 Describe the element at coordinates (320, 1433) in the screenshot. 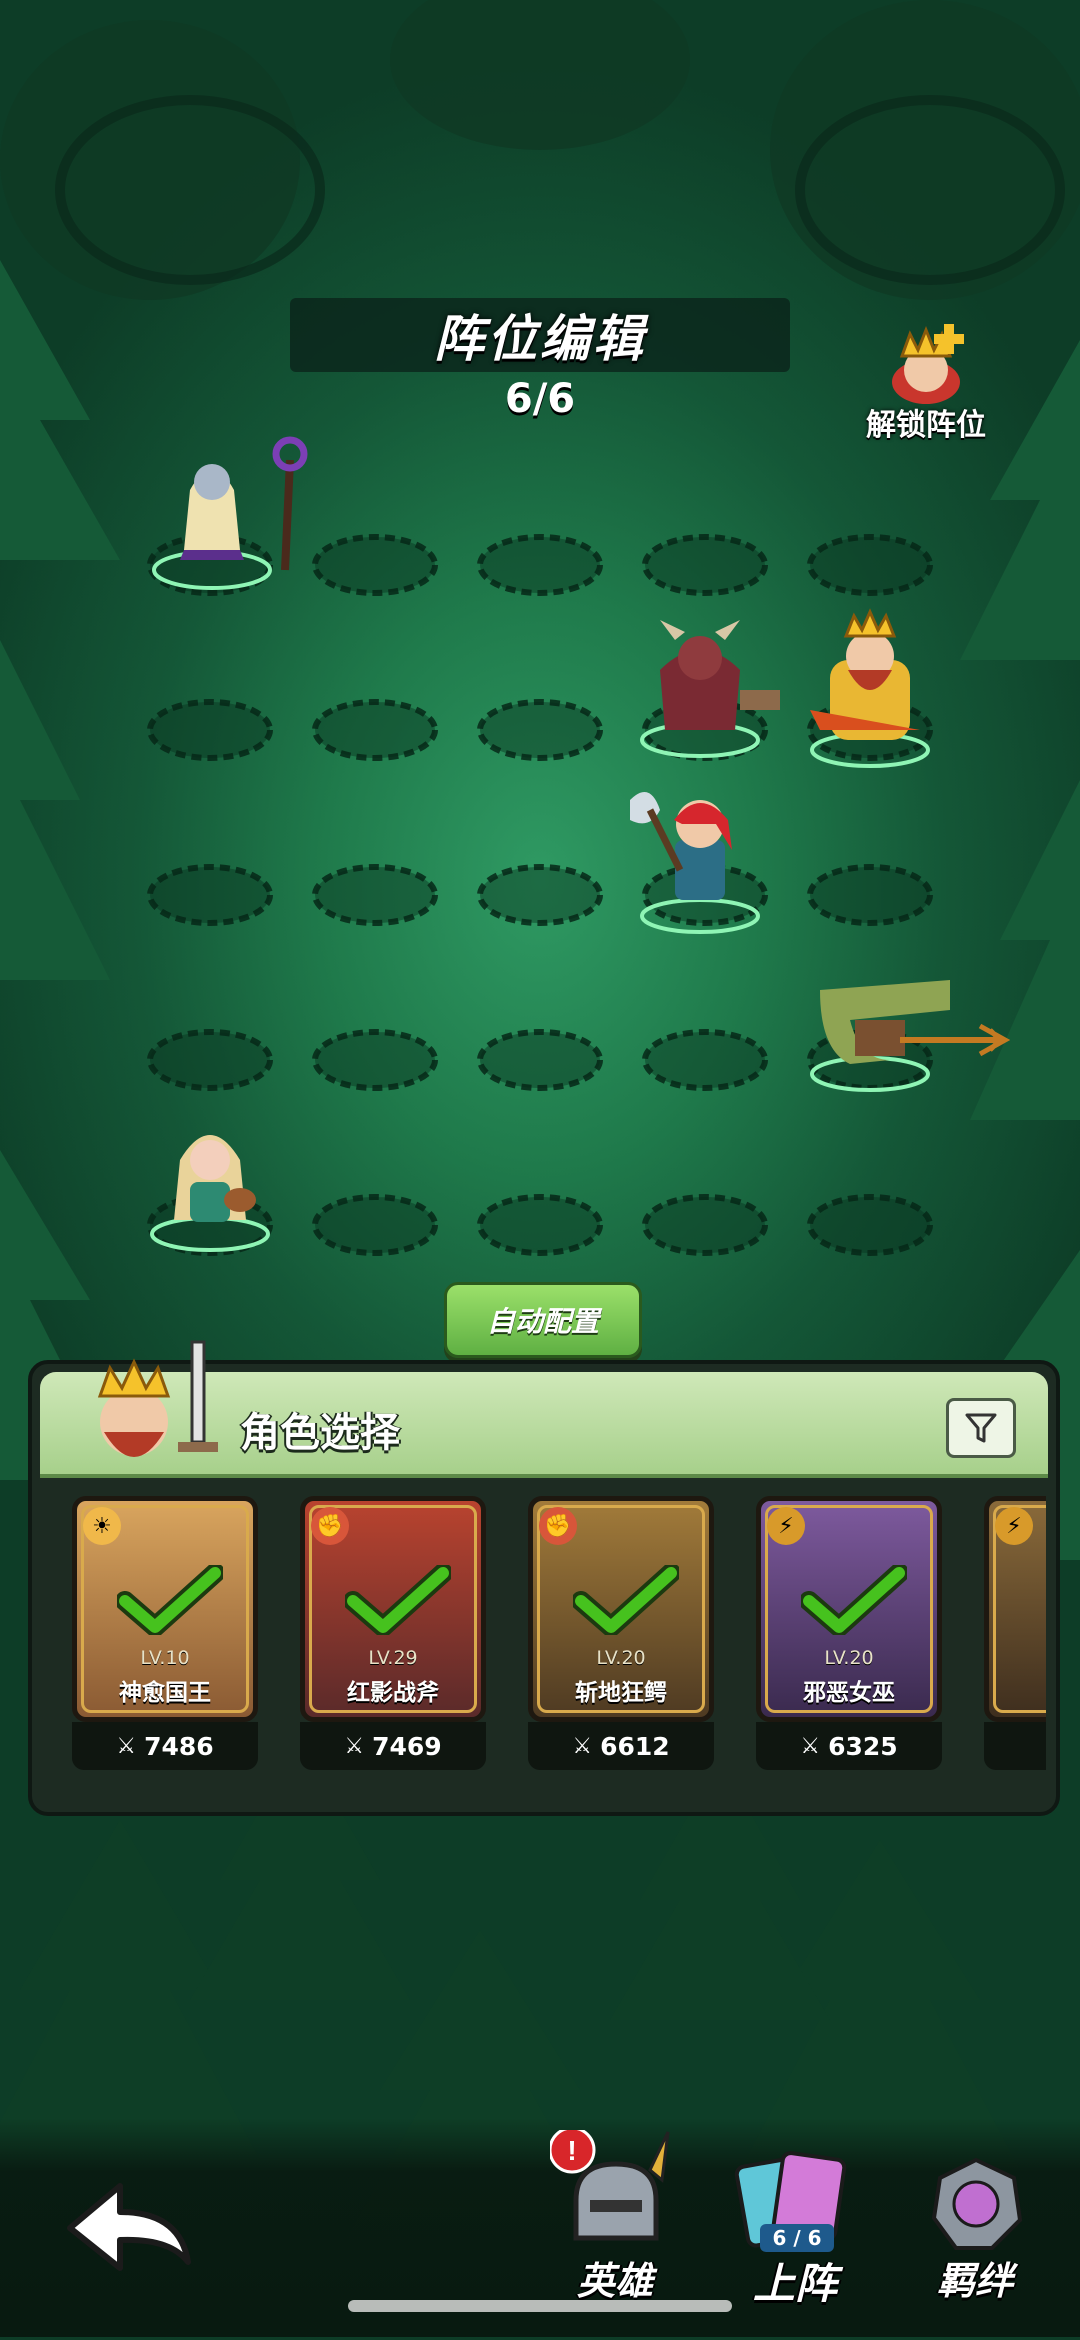

I see `roster-panel-title: 角色选择` at that location.